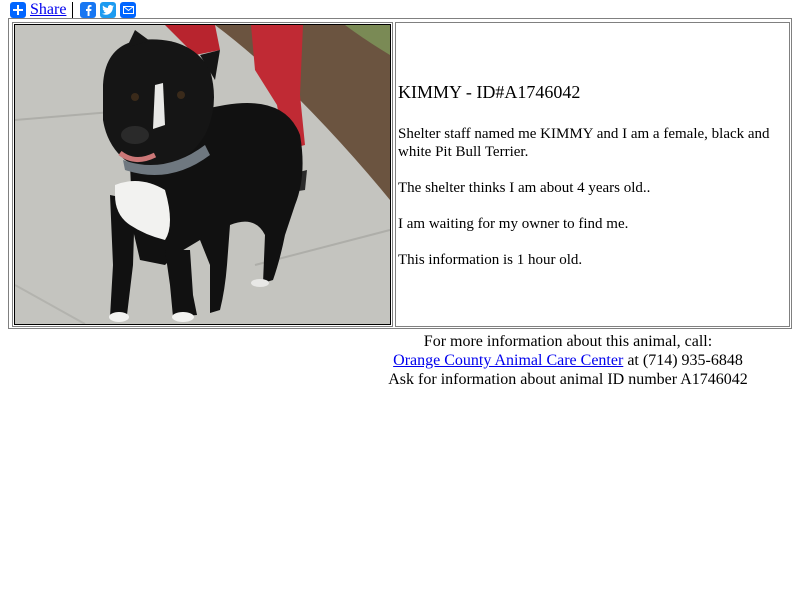  Describe the element at coordinates (48, 9) in the screenshot. I see `share-link: Share` at that location.